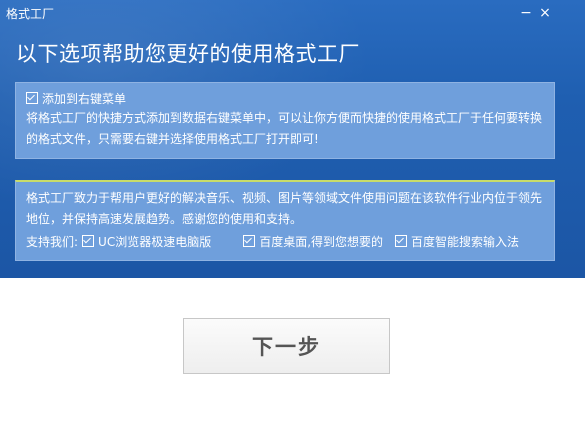  What do you see at coordinates (188, 54) in the screenshot?
I see `page-headline: 以下选项帮助您更好的使用格式工厂` at bounding box center [188, 54].